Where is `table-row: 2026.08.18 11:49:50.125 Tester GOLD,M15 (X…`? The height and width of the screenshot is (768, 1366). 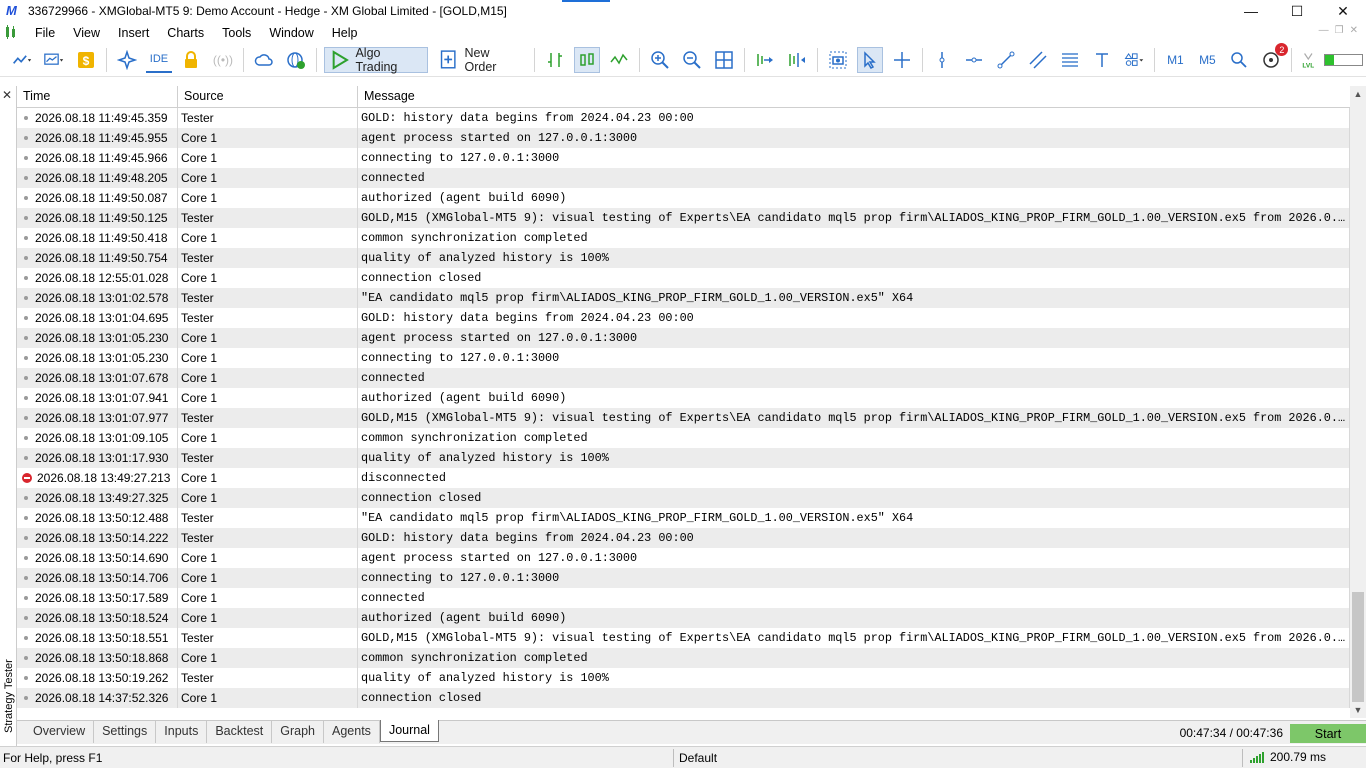 table-row: 2026.08.18 11:49:50.125 Tester GOLD,M15 (X… is located at coordinates (683, 218).